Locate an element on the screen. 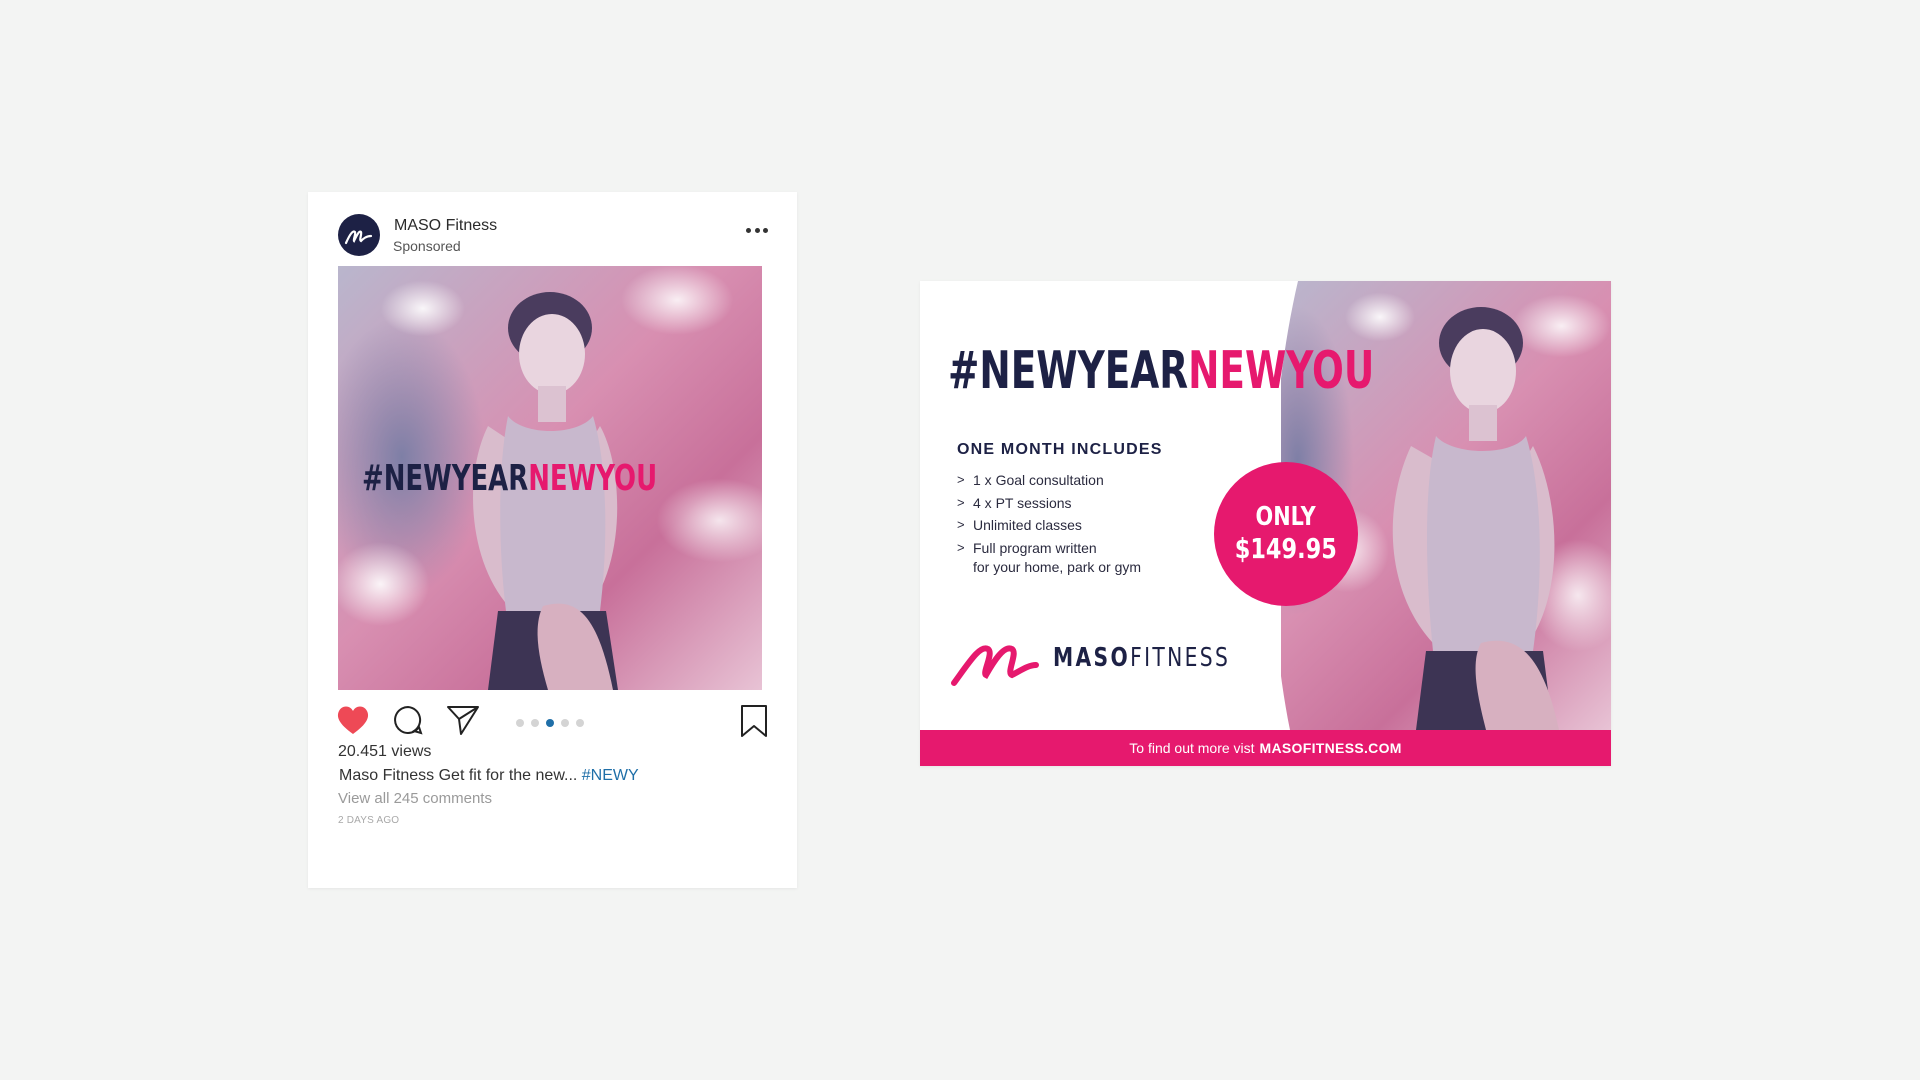 Image resolution: width=1920 pixels, height=1080 pixels. action-bar is located at coordinates (552, 722).